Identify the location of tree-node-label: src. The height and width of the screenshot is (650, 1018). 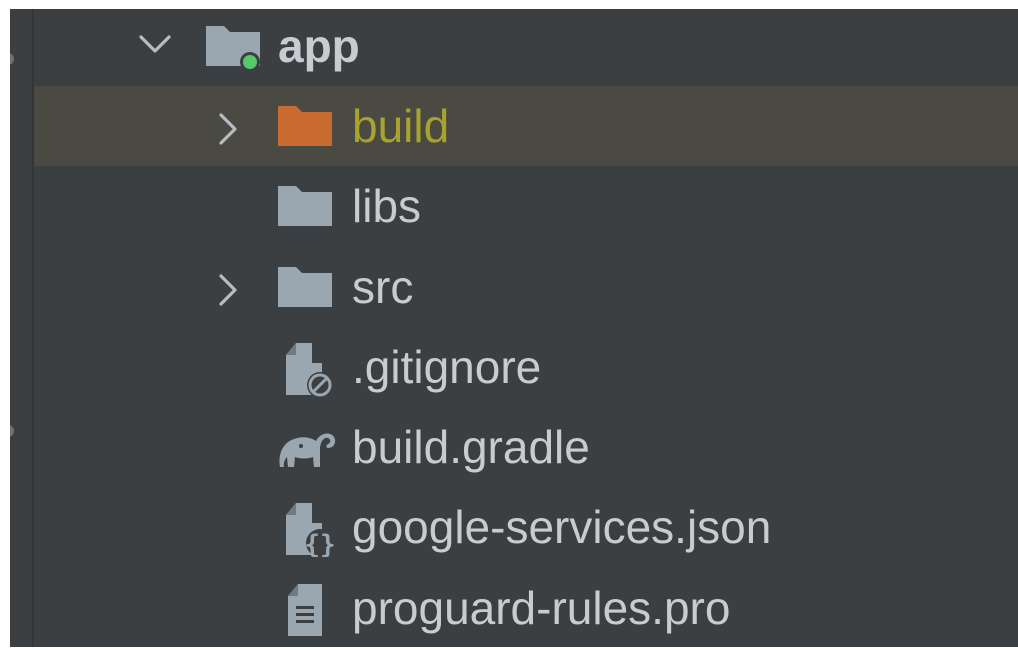
(383, 287).